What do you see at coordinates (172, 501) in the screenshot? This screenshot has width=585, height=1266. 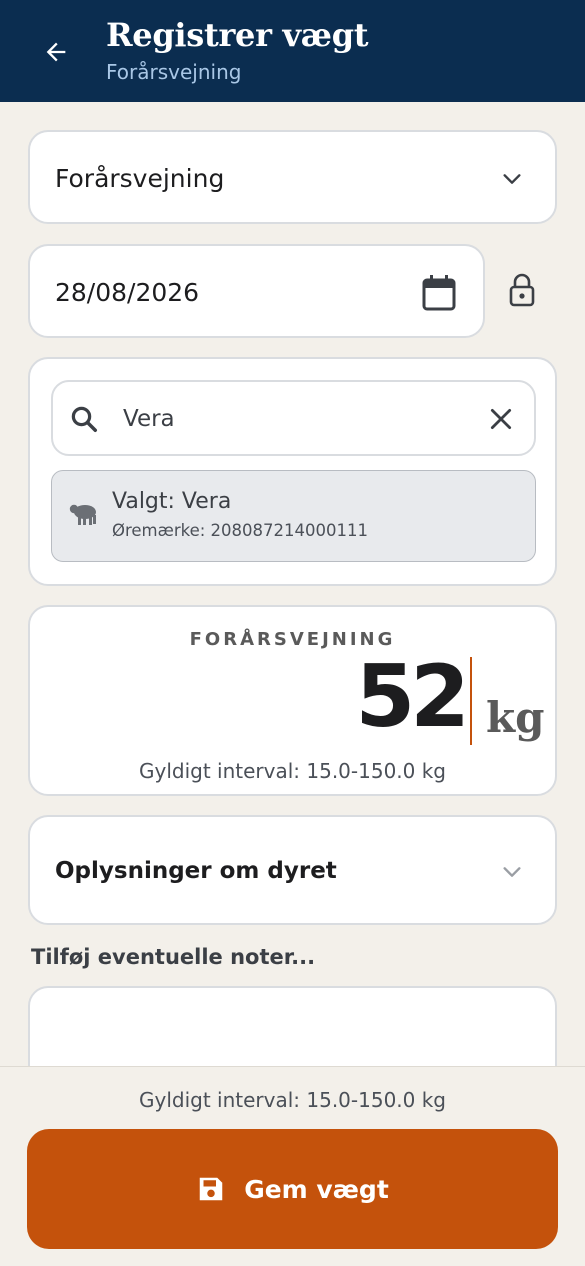 I see `selected-animal-name: Valgt: Vera` at bounding box center [172, 501].